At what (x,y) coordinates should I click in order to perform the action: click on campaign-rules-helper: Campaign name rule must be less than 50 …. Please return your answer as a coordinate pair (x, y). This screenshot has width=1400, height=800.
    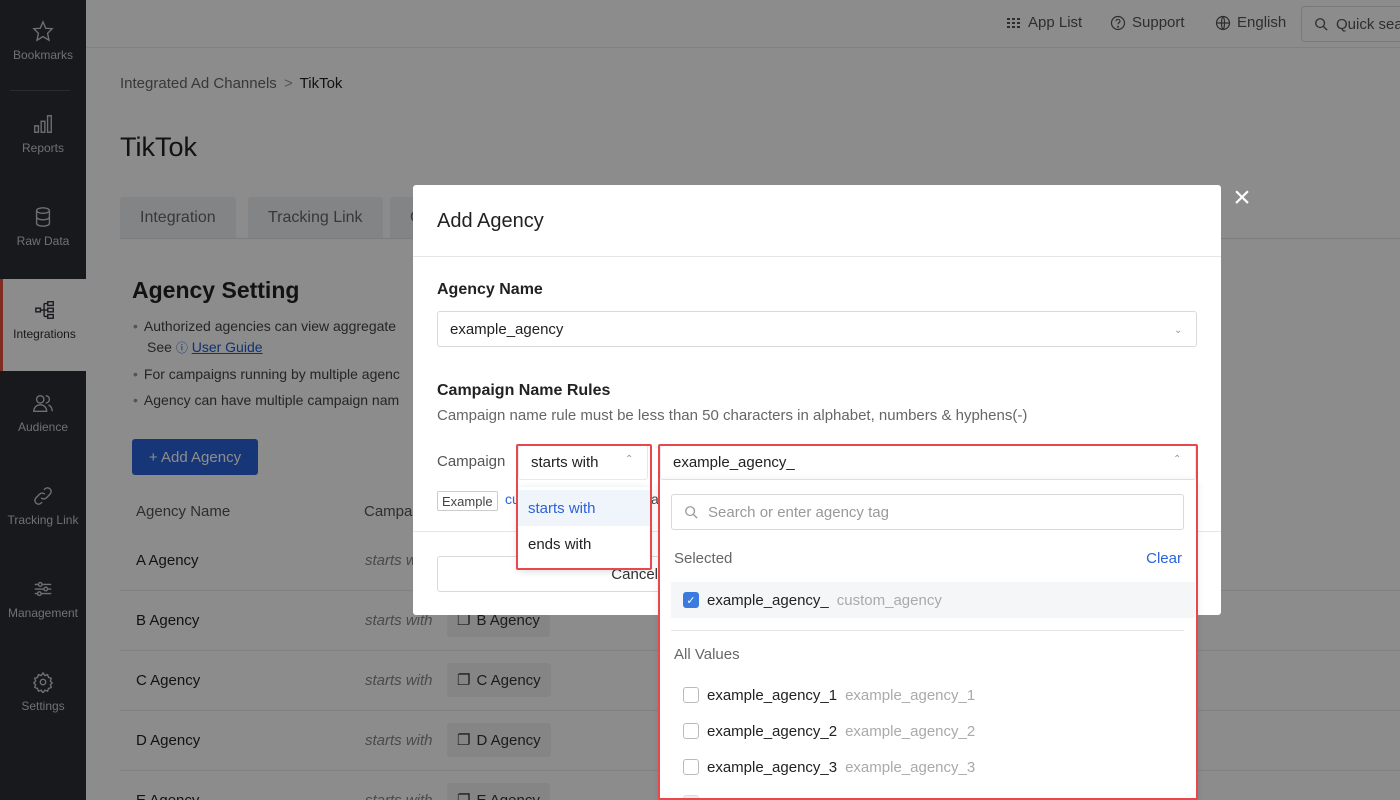
    Looking at the image, I should click on (732, 415).